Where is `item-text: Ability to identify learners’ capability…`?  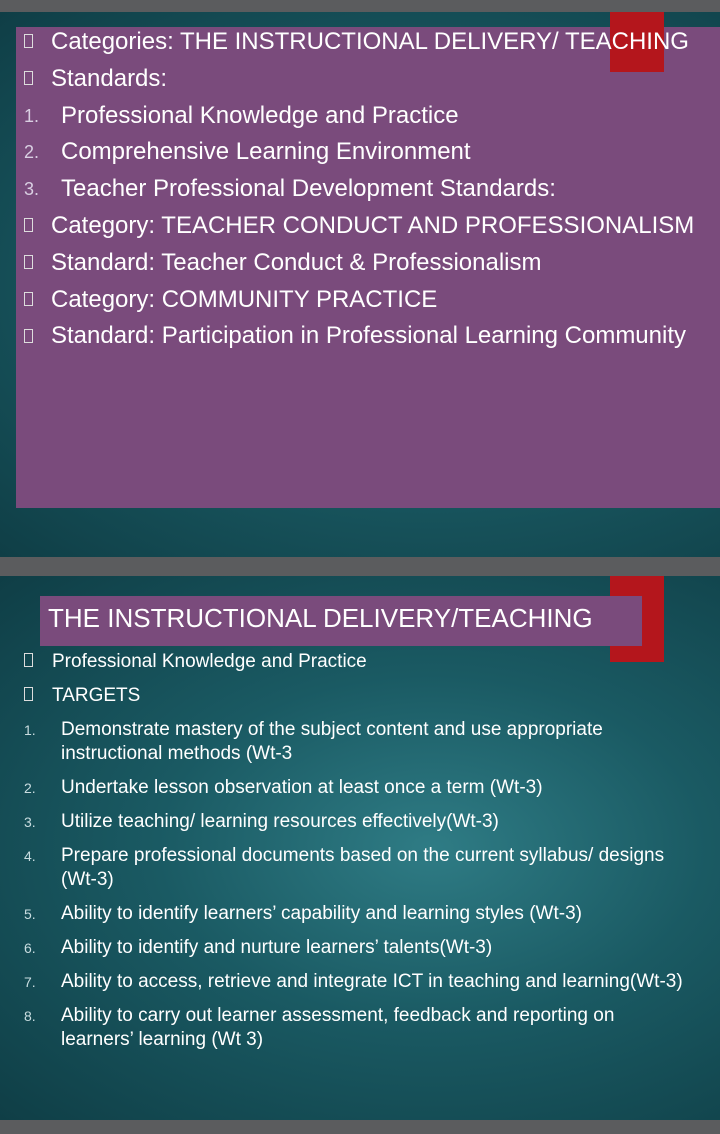 item-text: Ability to identify learners’ capability… is located at coordinates (321, 913).